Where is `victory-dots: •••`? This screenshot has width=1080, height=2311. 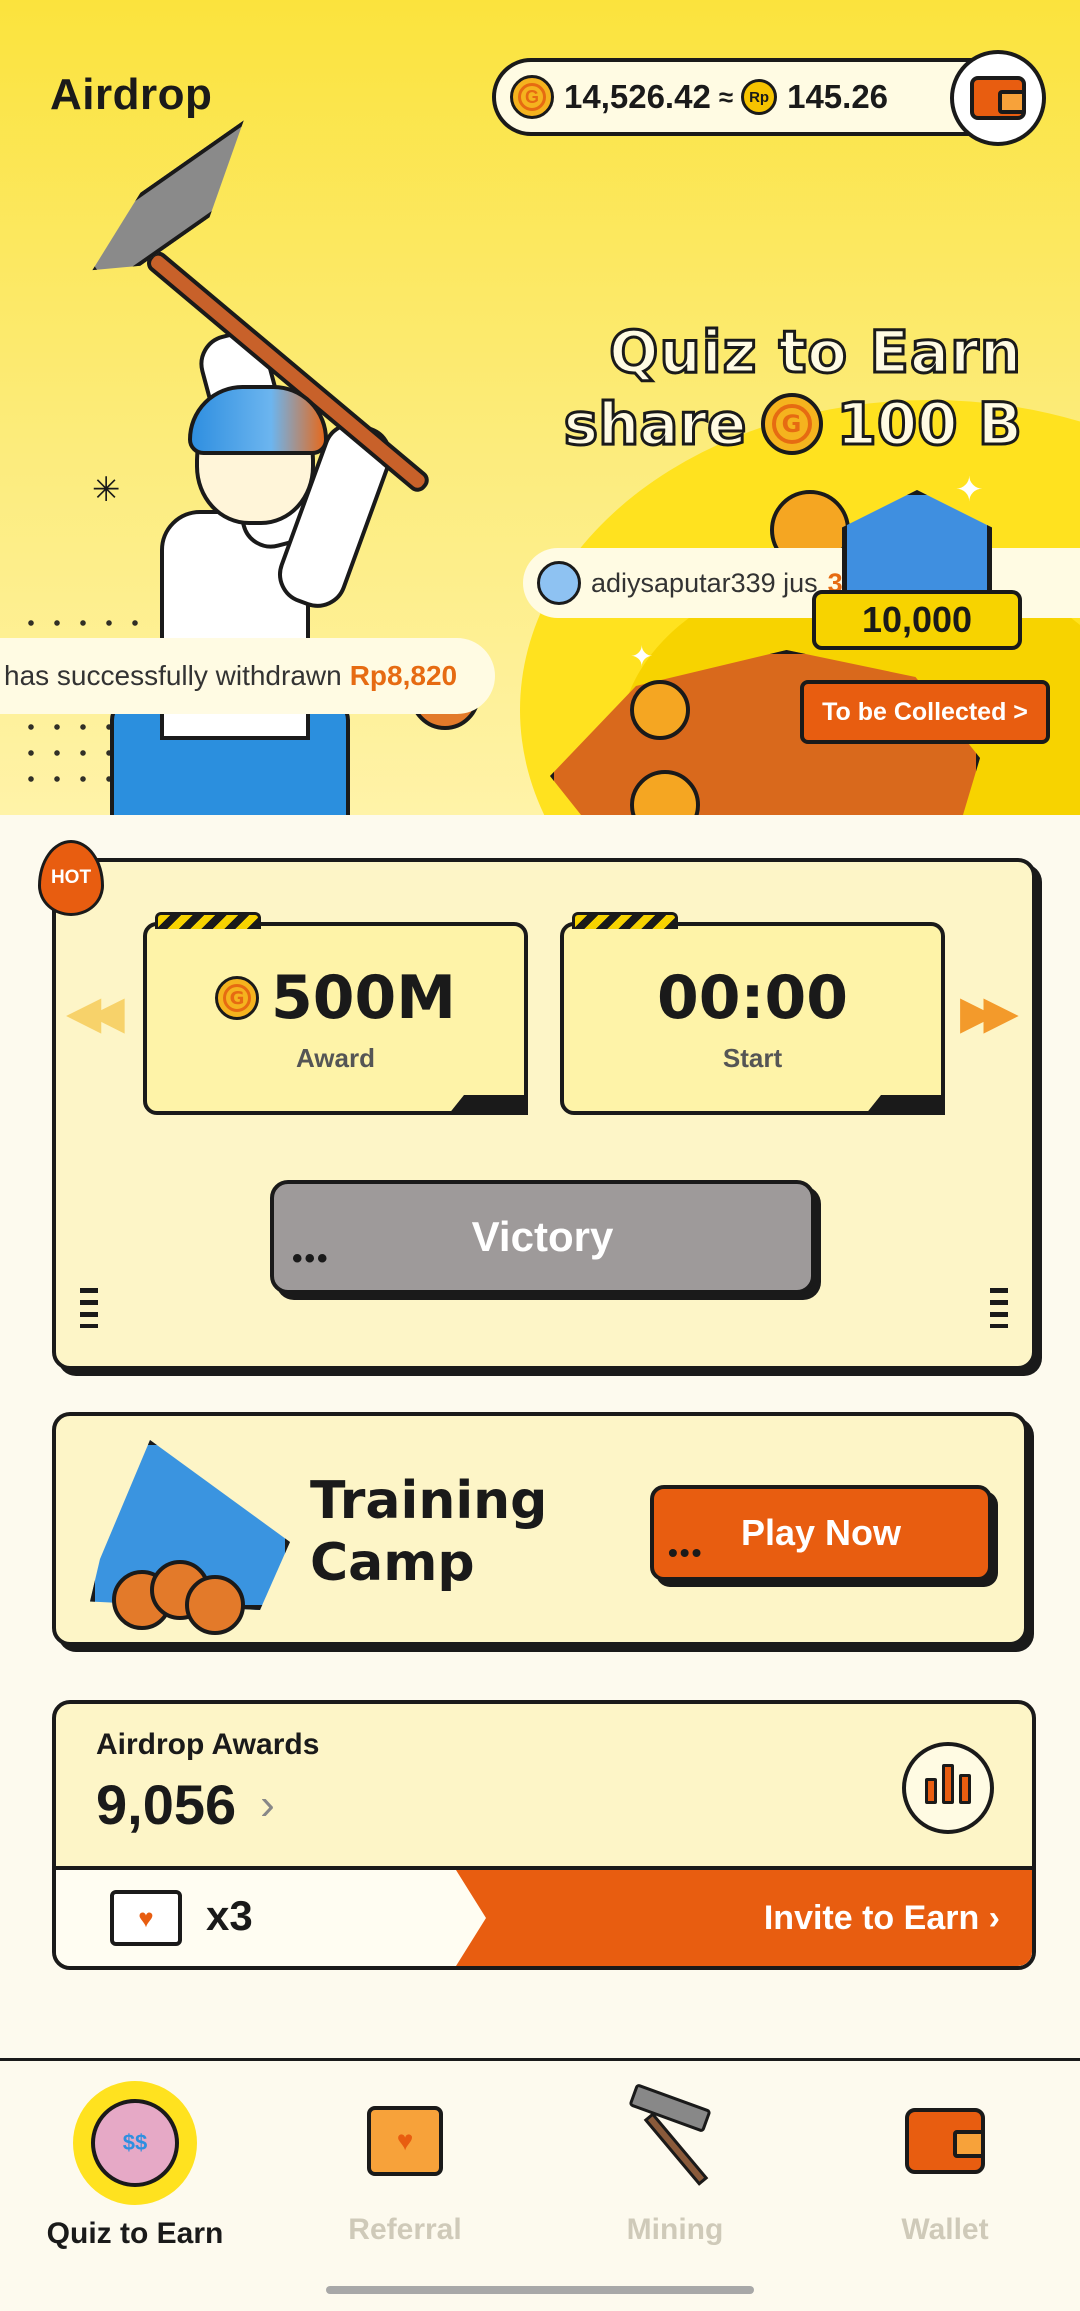 victory-dots: ••• is located at coordinates (311, 1258).